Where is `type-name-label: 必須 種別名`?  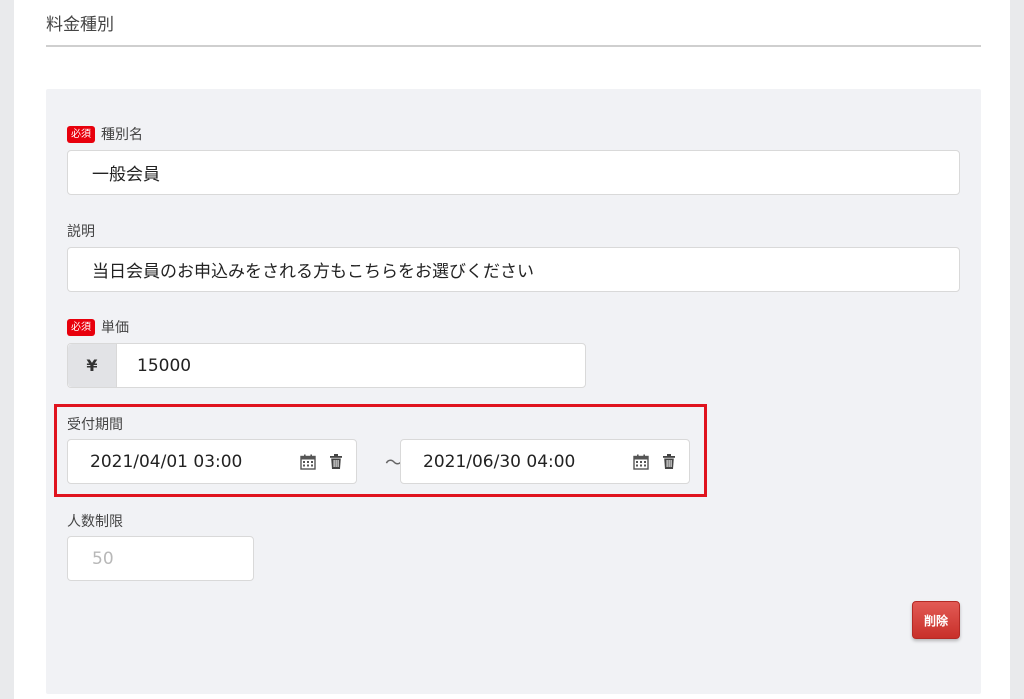
type-name-label: 必須 種別名 is located at coordinates (105, 134).